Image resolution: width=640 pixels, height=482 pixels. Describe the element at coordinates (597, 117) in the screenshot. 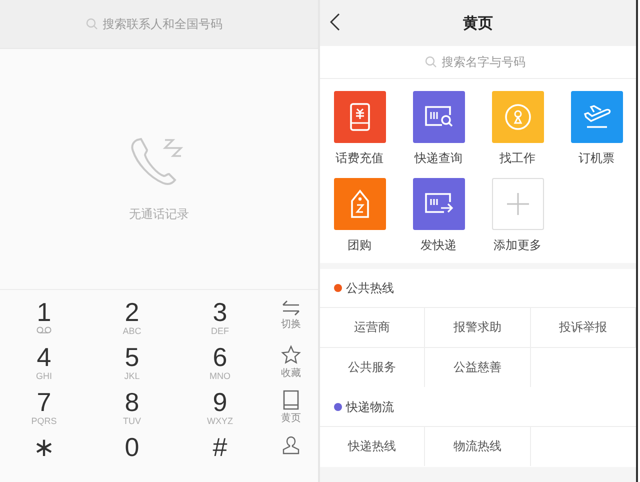

I see `airplane-icon` at that location.